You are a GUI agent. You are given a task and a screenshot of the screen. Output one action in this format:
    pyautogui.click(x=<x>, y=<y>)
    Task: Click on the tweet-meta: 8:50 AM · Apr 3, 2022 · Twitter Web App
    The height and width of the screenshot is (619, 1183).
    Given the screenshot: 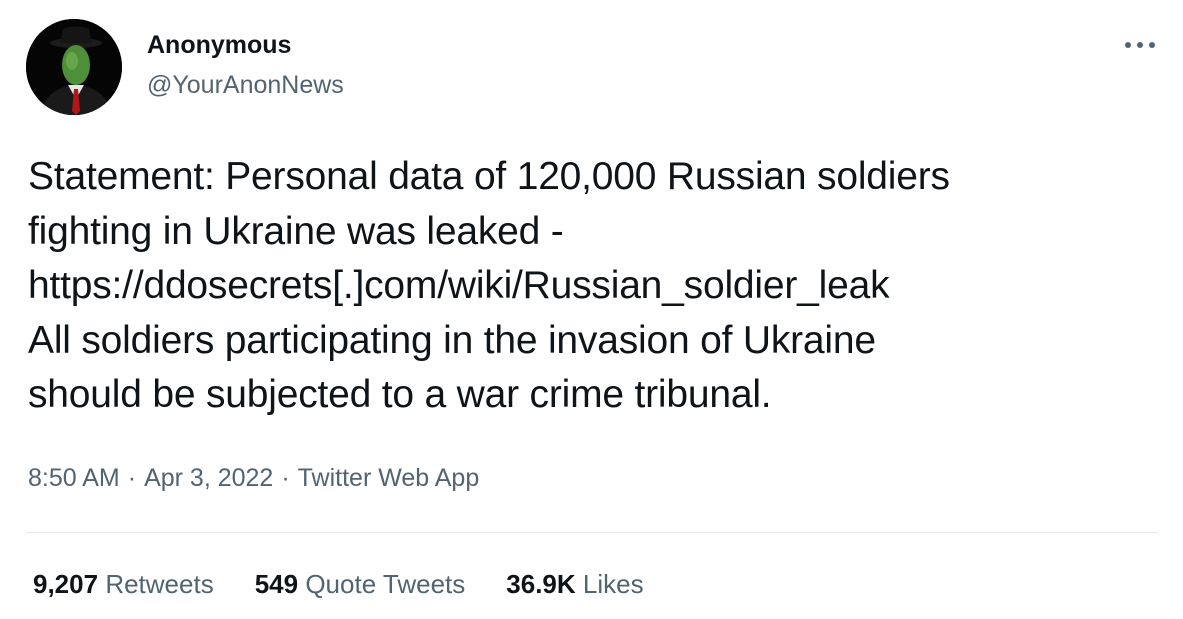 What is the action you would take?
    pyautogui.click(x=253, y=478)
    